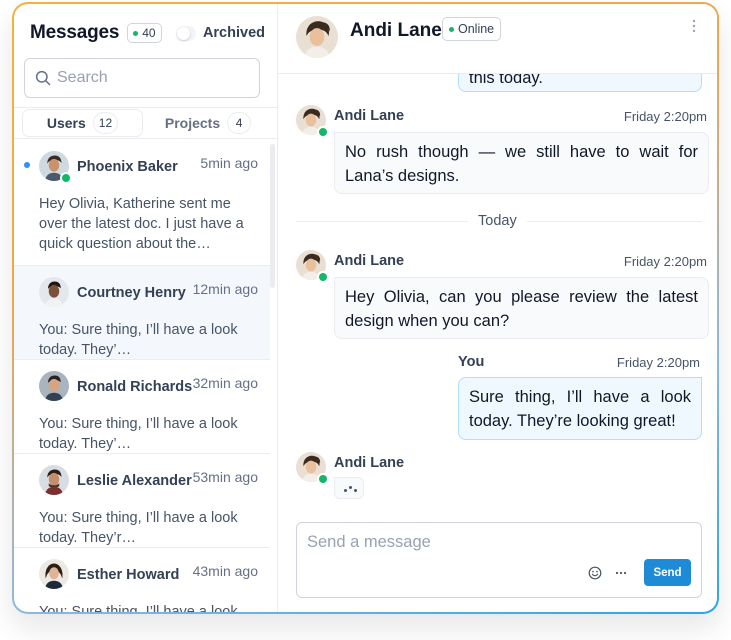 Image resolution: width=731 pixels, height=640 pixels. I want to click on chat-header: Andi Lane Online, so click(497, 39).